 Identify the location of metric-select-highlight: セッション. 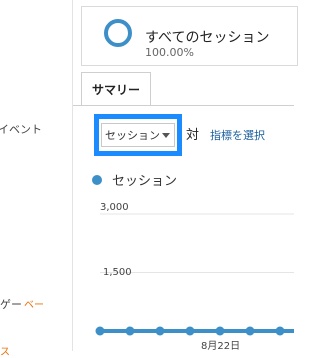
(138, 135).